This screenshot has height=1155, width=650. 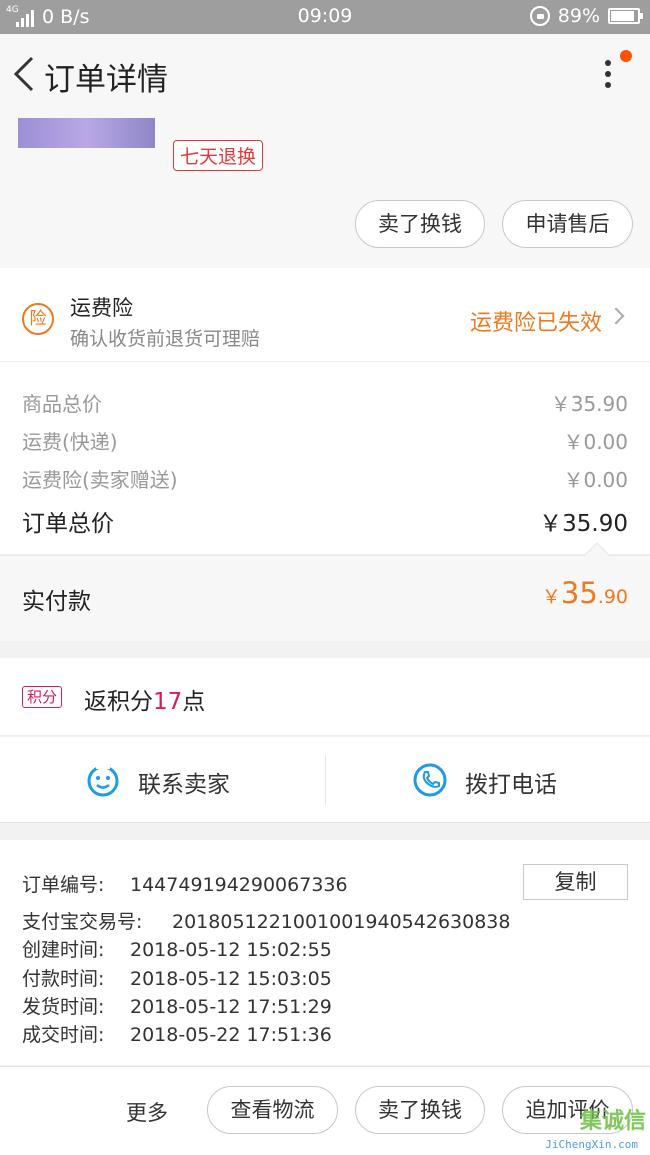 What do you see at coordinates (266, 922) in the screenshot?
I see `alipay-trade-number: 支付宝交易号: 2018051221001001940542630838` at bounding box center [266, 922].